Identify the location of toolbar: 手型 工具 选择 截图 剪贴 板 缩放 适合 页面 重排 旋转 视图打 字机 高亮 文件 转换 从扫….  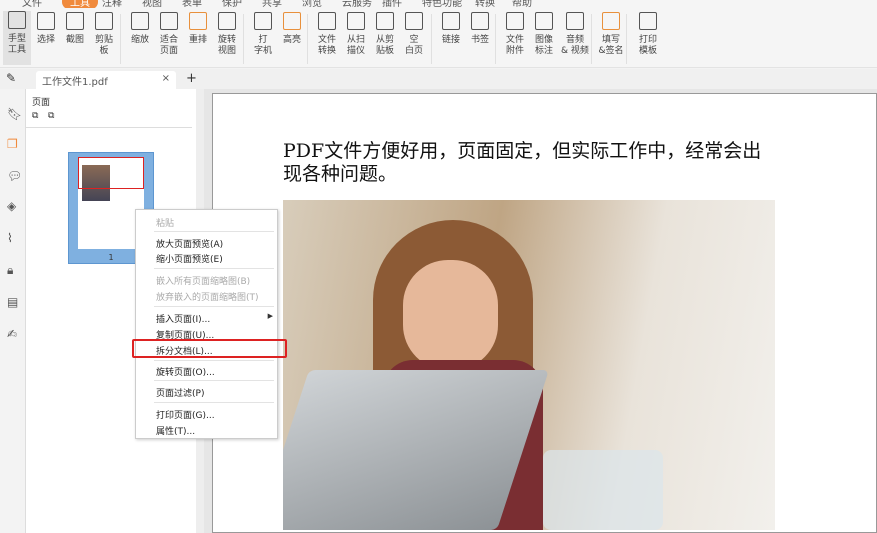
(438, 38).